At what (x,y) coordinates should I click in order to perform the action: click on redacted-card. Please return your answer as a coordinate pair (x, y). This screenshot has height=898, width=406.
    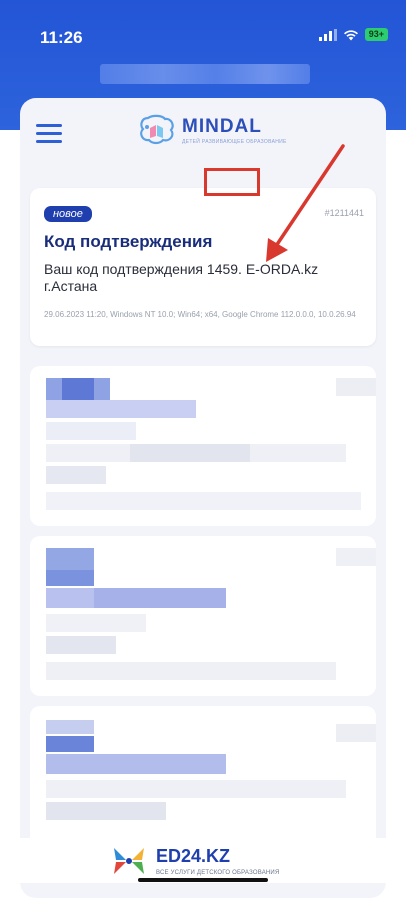
    Looking at the image, I should click on (203, 781).